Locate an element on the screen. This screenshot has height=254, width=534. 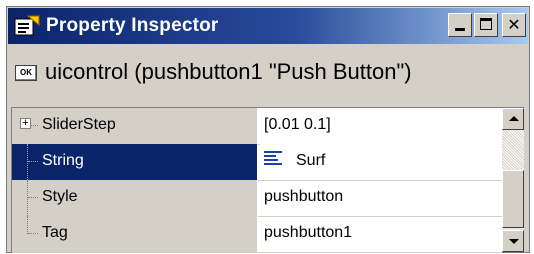
property-name-cell: Tag is located at coordinates (135, 234).